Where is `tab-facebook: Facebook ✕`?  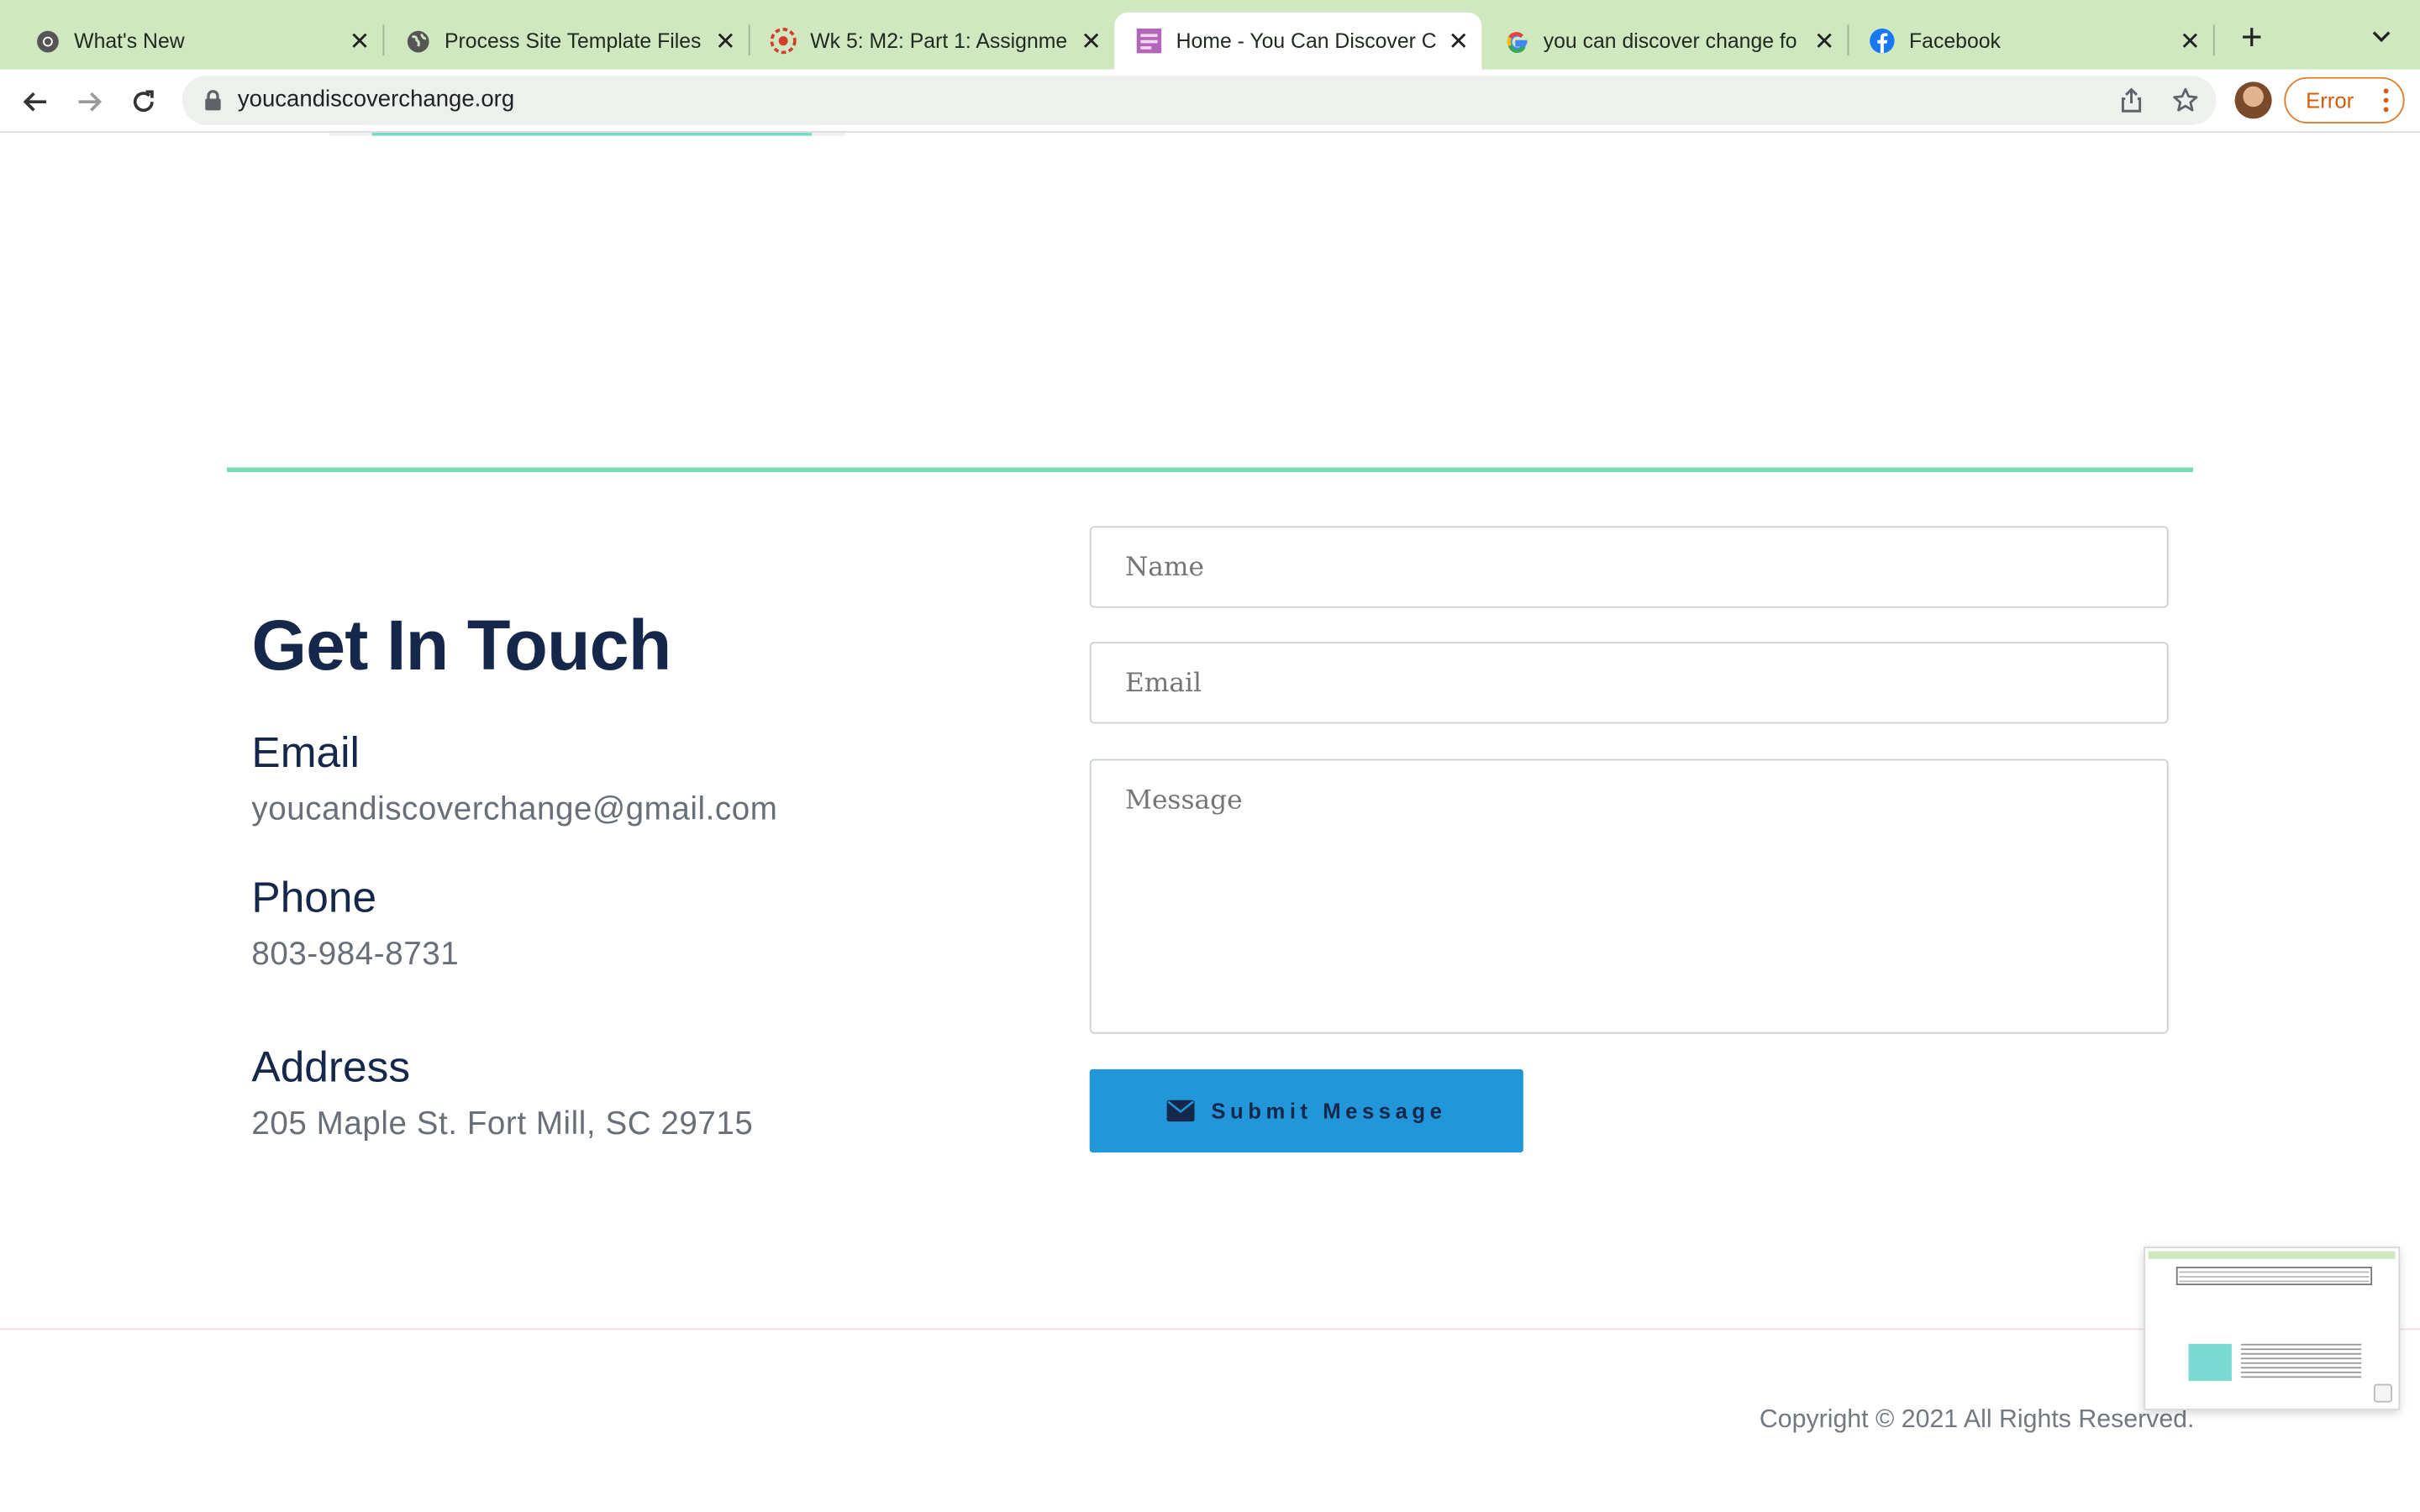 tab-facebook: Facebook ✕ is located at coordinates (2031, 41).